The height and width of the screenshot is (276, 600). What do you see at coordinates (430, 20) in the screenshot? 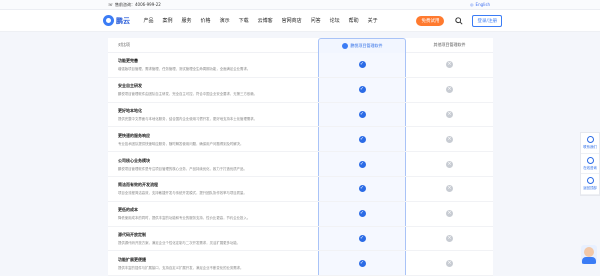
I see `trial-button: 免费试用` at bounding box center [430, 20].